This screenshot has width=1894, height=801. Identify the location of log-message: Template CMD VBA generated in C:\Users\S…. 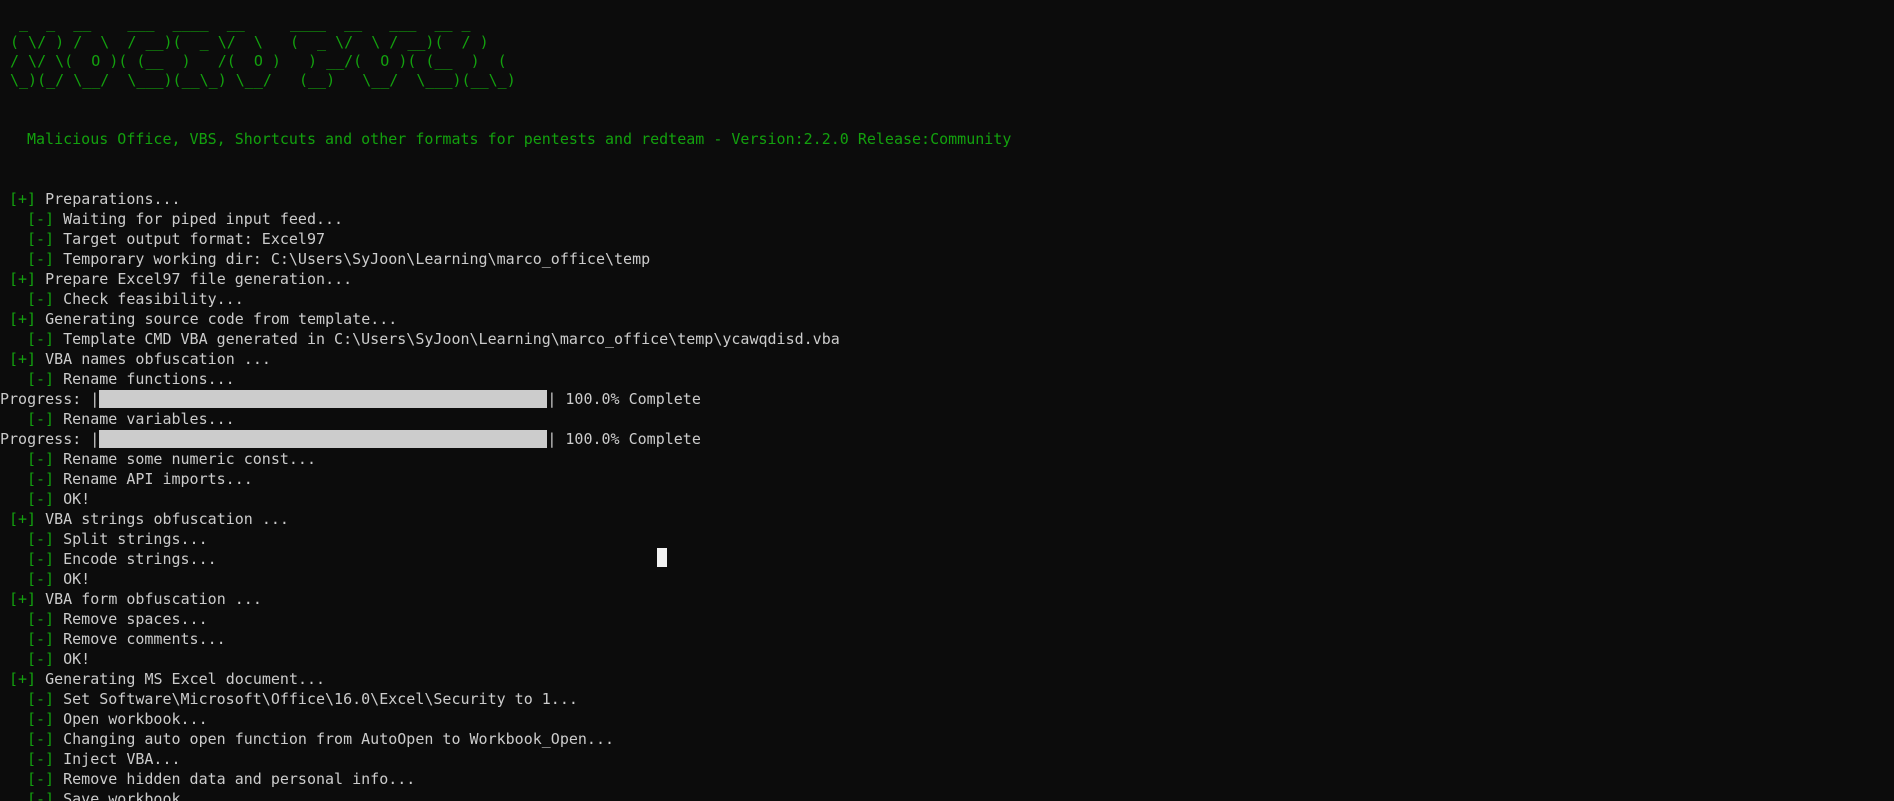
(447, 339).